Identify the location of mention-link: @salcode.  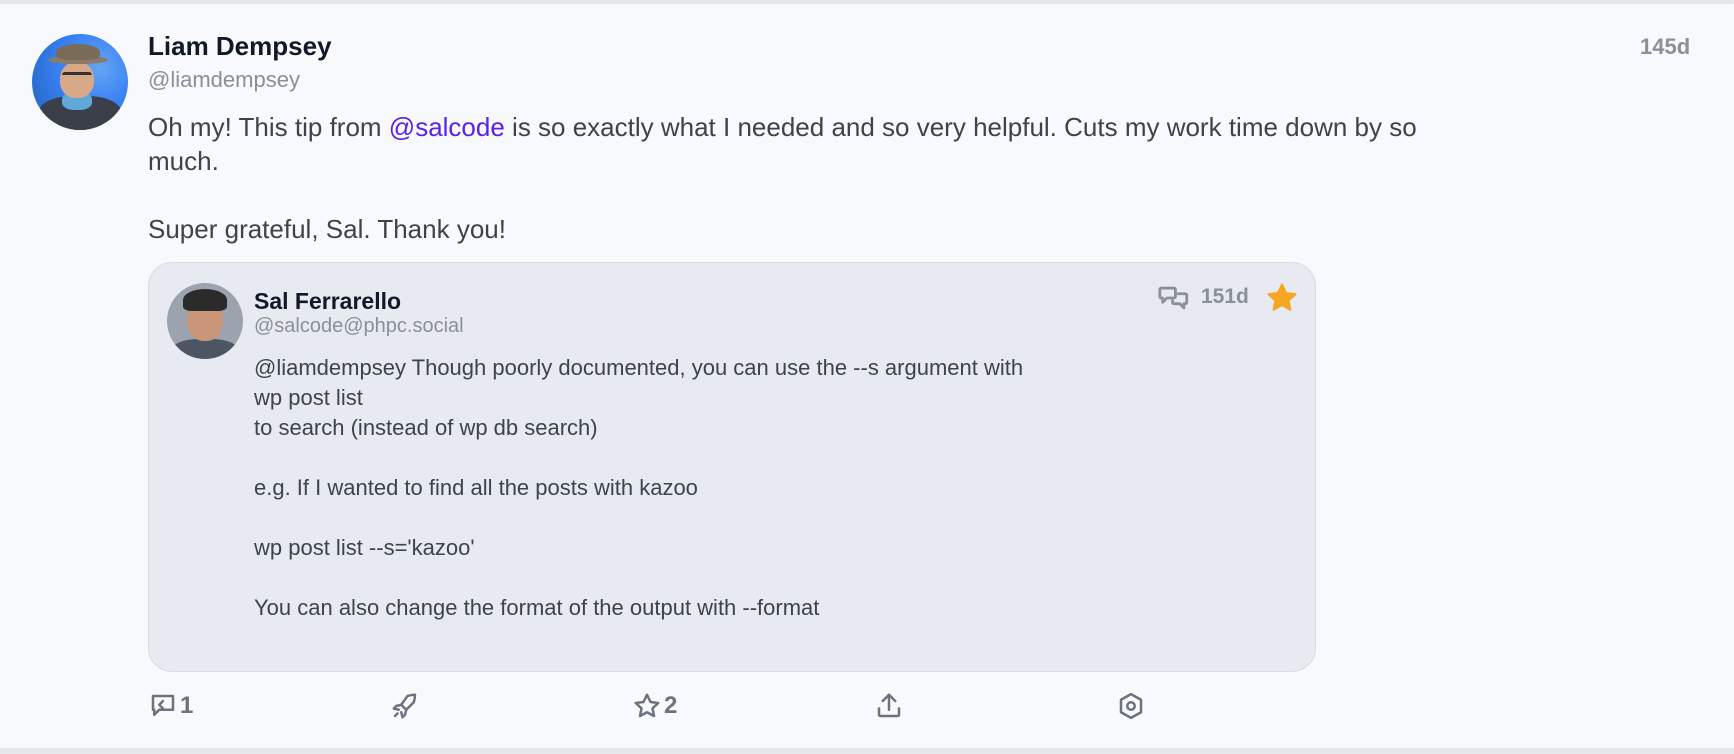
(447, 127).